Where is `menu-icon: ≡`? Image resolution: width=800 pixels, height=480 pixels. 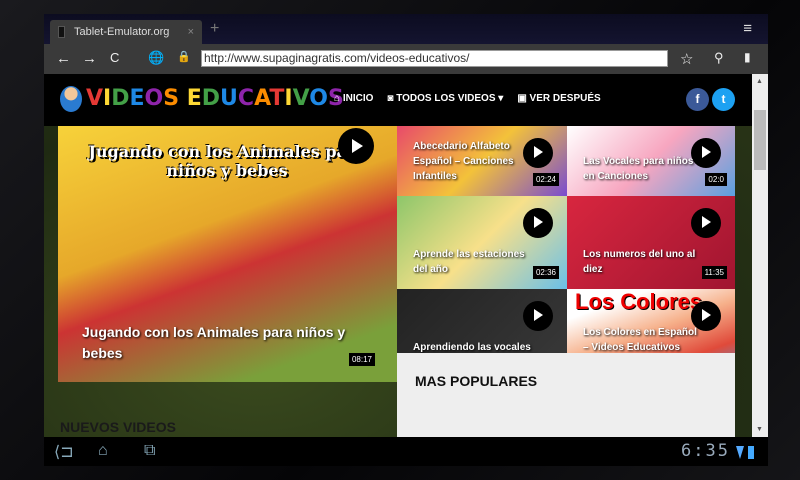 menu-icon: ≡ is located at coordinates (747, 28).